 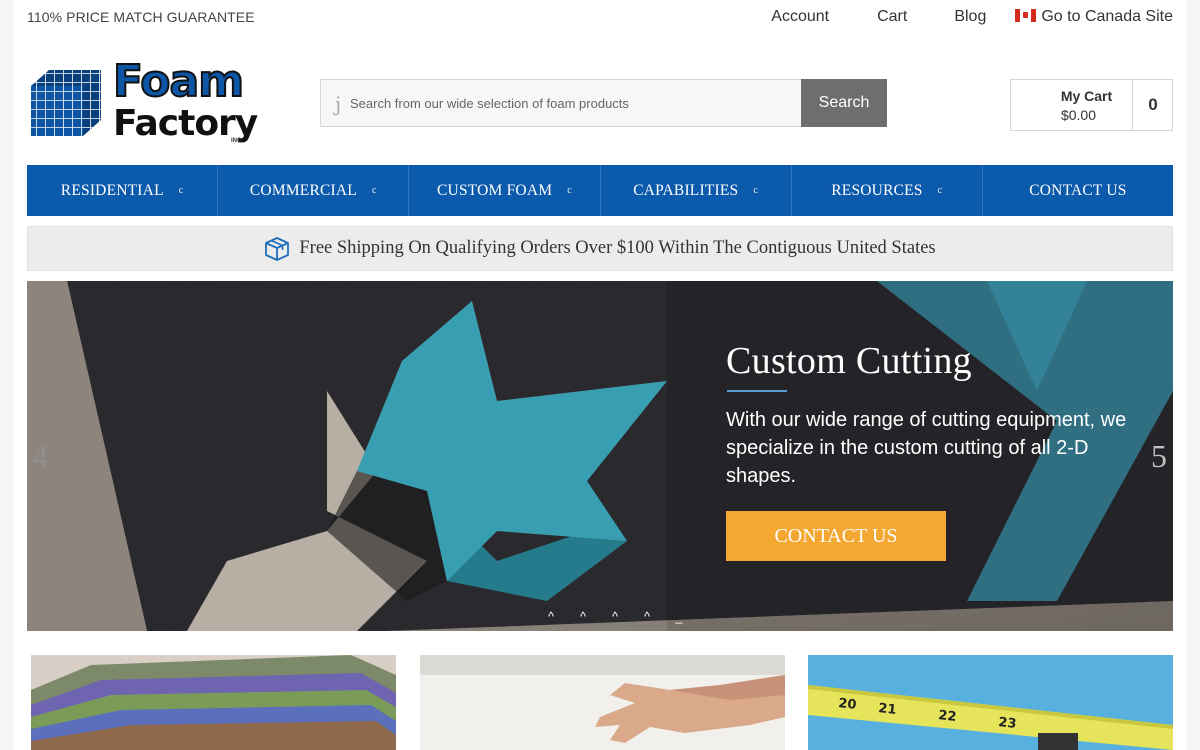 I want to click on nav-item-label: COMMERCIAL, so click(x=303, y=190).